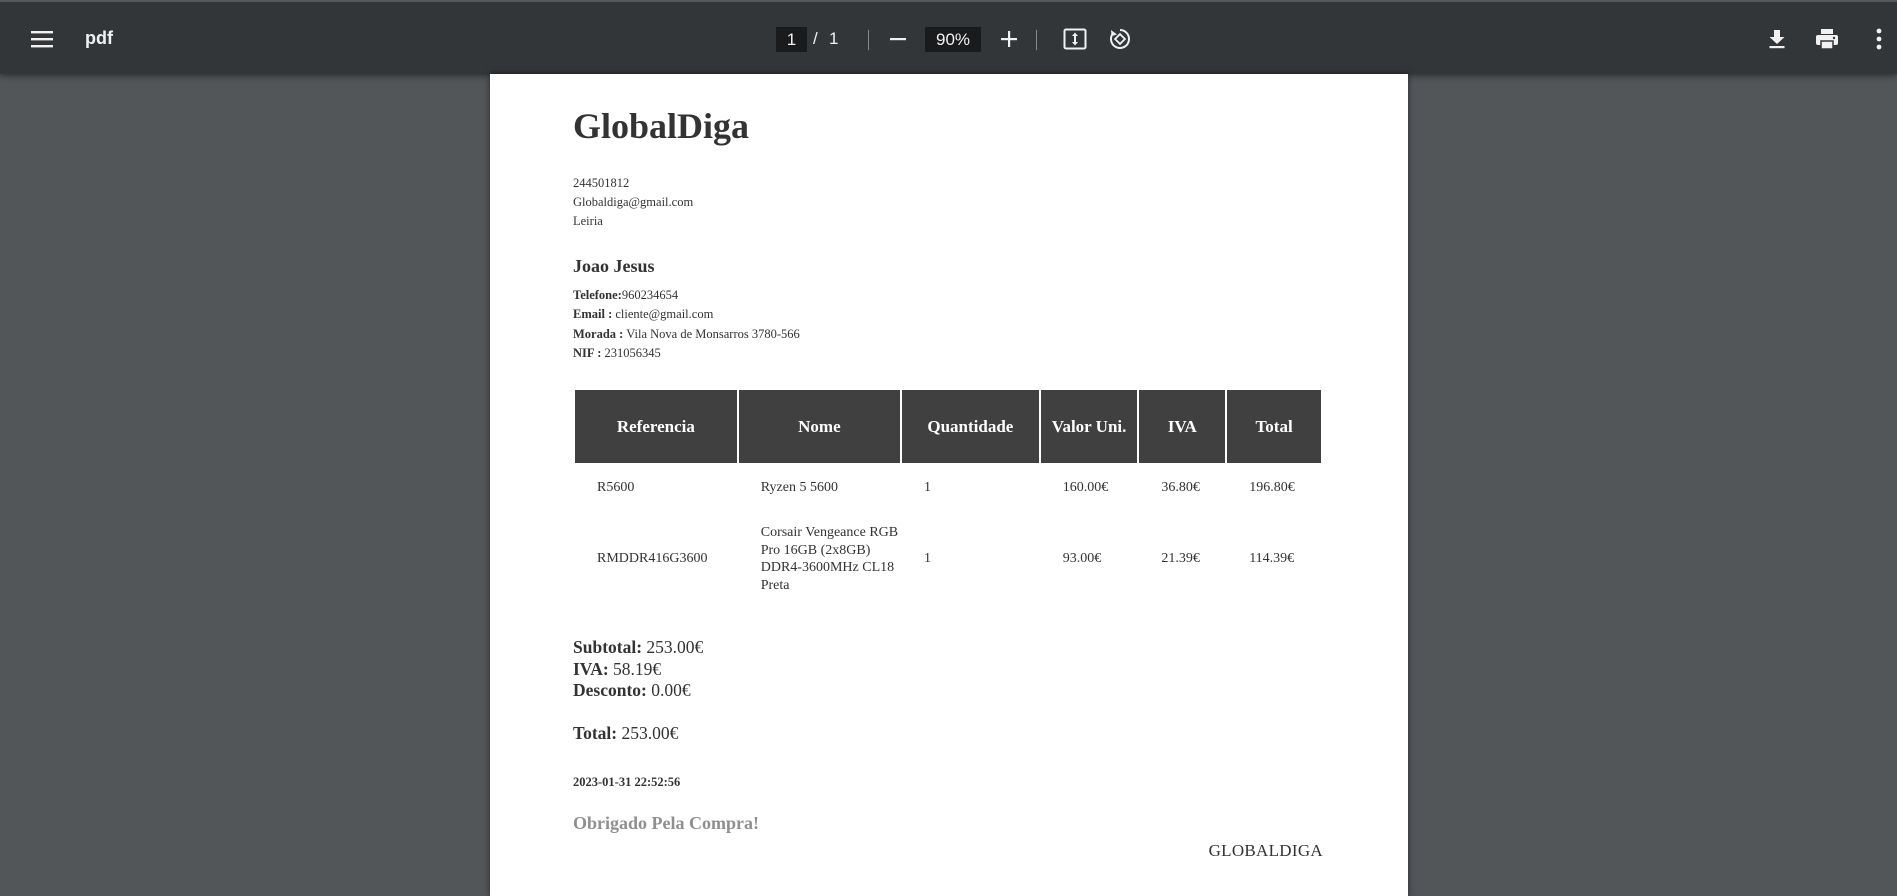 Image resolution: width=1897 pixels, height=896 pixels. Describe the element at coordinates (1272, 488) in the screenshot. I see `cell-total: 196.80€` at that location.